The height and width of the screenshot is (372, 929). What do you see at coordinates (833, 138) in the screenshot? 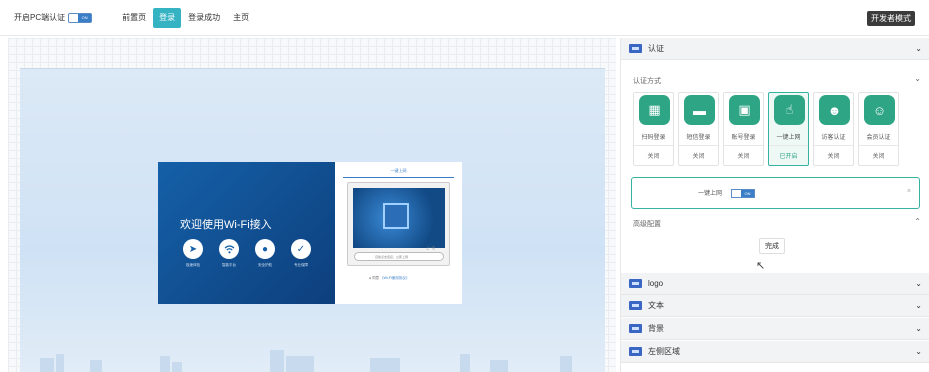
I see `method-name: 访客认证` at bounding box center [833, 138].